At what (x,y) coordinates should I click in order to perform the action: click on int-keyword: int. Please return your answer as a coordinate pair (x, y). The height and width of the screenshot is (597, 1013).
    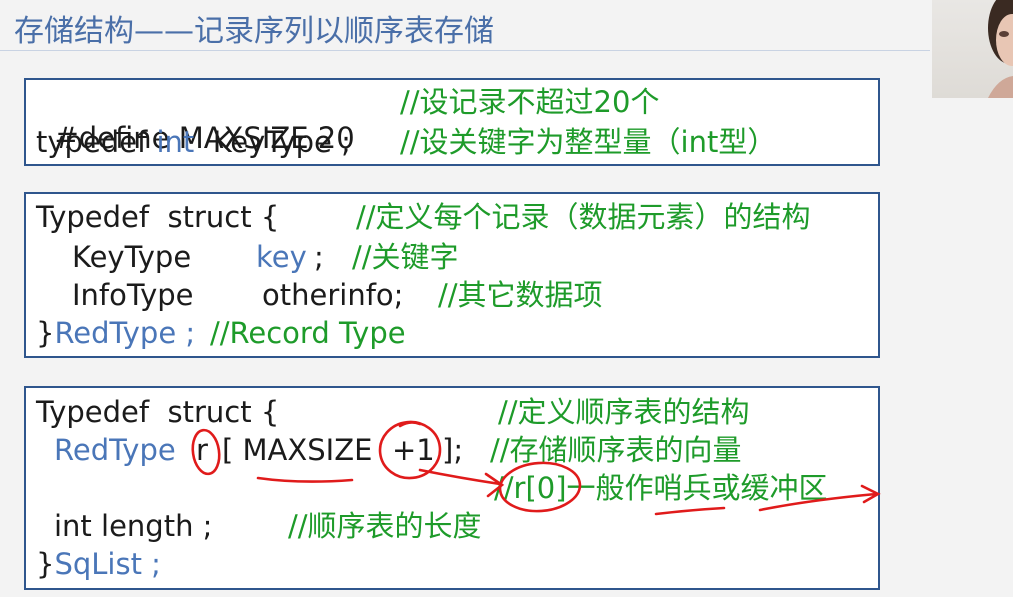
    Looking at the image, I should click on (175, 142).